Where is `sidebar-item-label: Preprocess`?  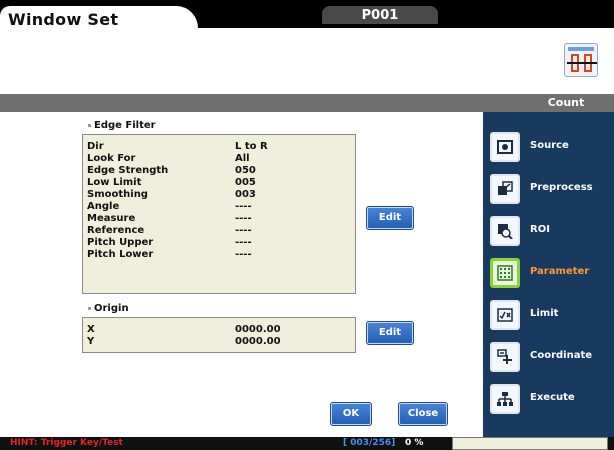
sidebar-item-label: Preprocess is located at coordinates (561, 187).